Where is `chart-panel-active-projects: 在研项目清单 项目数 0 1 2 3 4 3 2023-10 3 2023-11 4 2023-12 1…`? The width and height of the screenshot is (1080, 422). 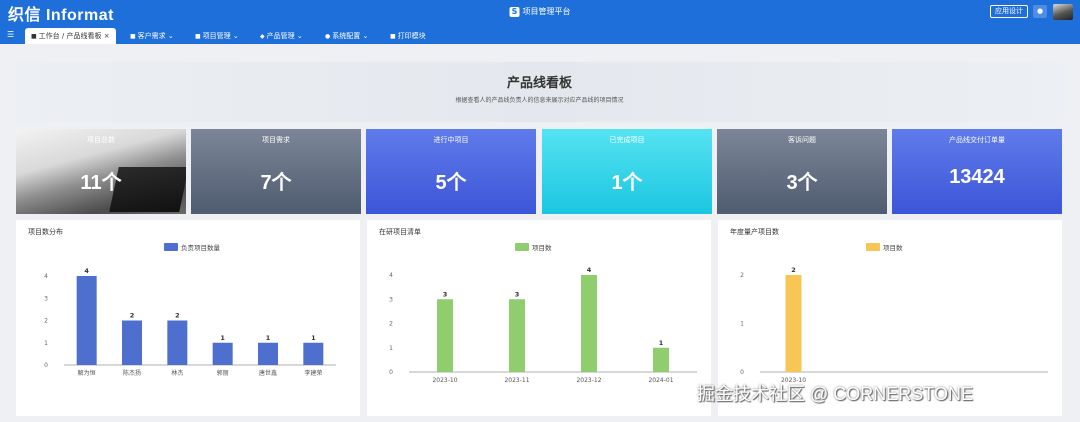 chart-panel-active-projects: 在研项目清单 项目数 0 1 2 3 4 3 2023-10 3 2023-11 4 2023-12 1… is located at coordinates (539, 318).